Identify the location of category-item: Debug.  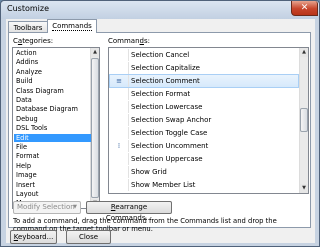
(52, 119).